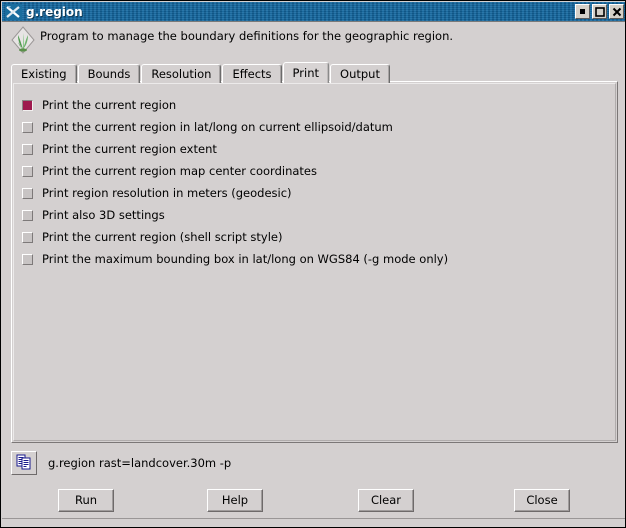  What do you see at coordinates (313, 12) in the screenshot?
I see `window-titlebar: g.region` at bounding box center [313, 12].